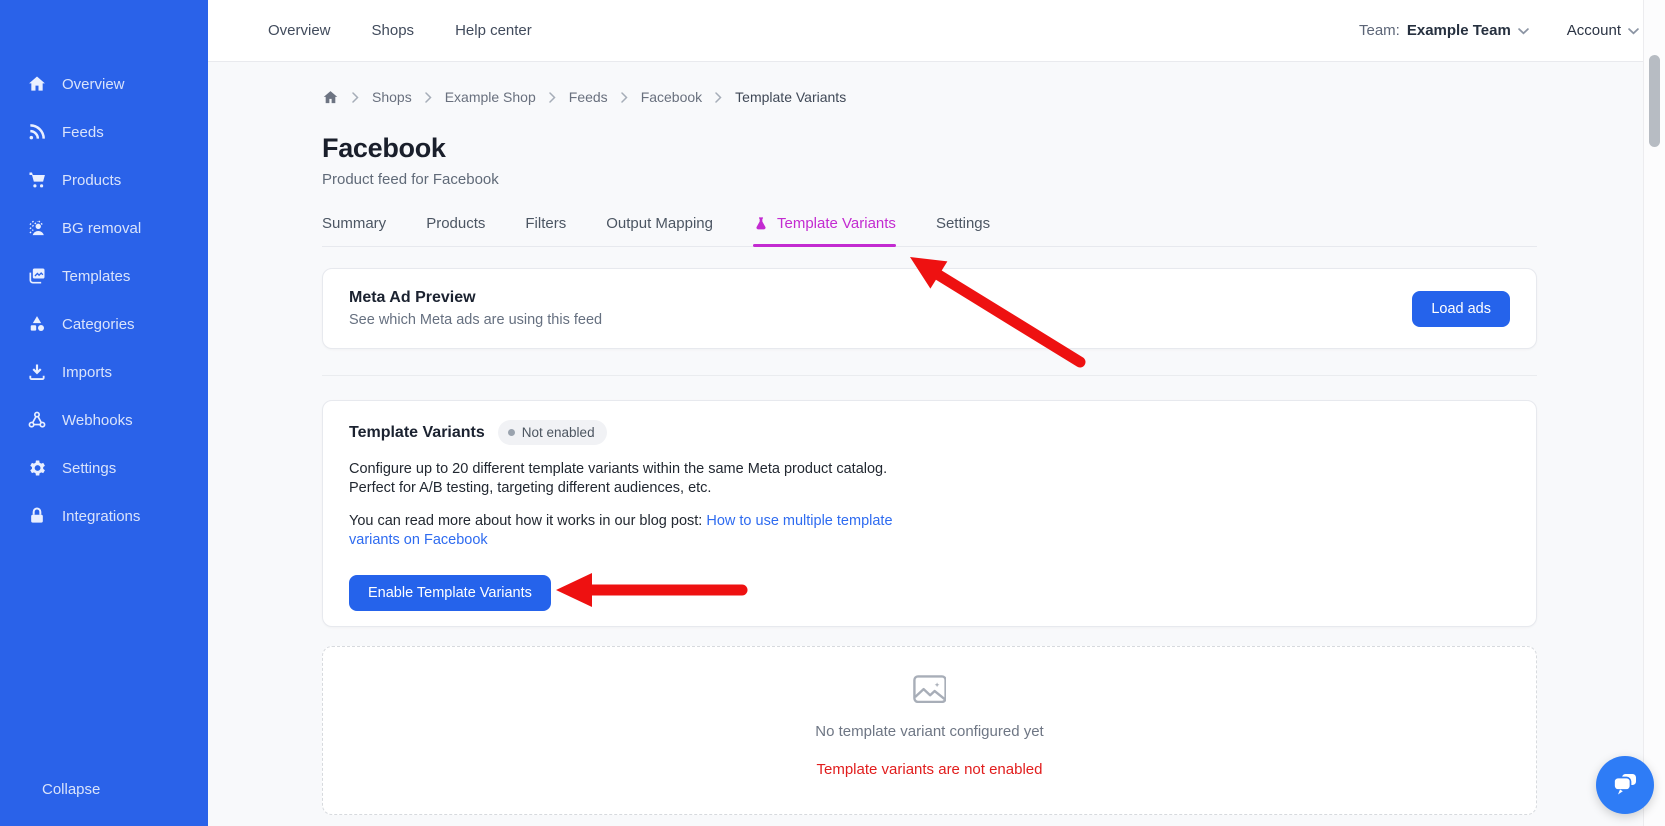  Describe the element at coordinates (1461, 308) in the screenshot. I see `load-ads-button: Load ads` at that location.